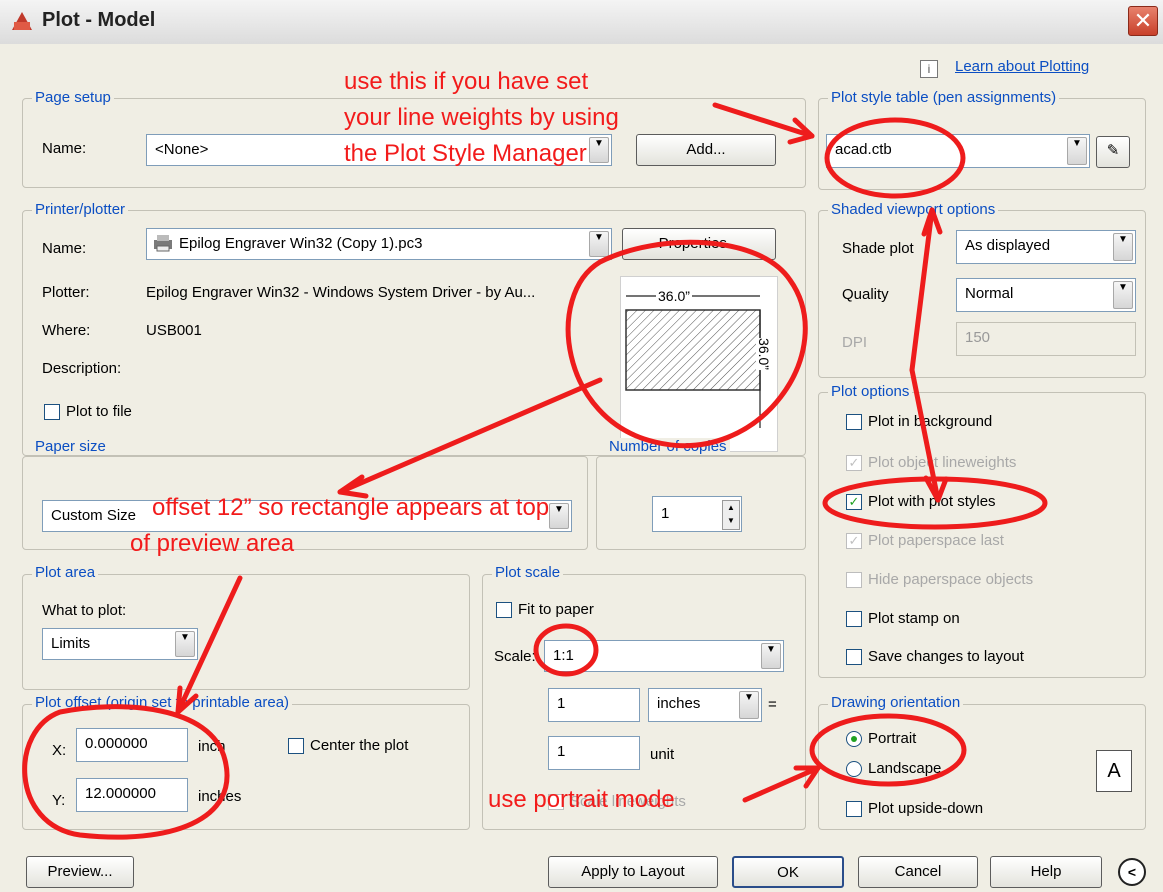  I want to click on printer-name-label: Name:, so click(64, 248).